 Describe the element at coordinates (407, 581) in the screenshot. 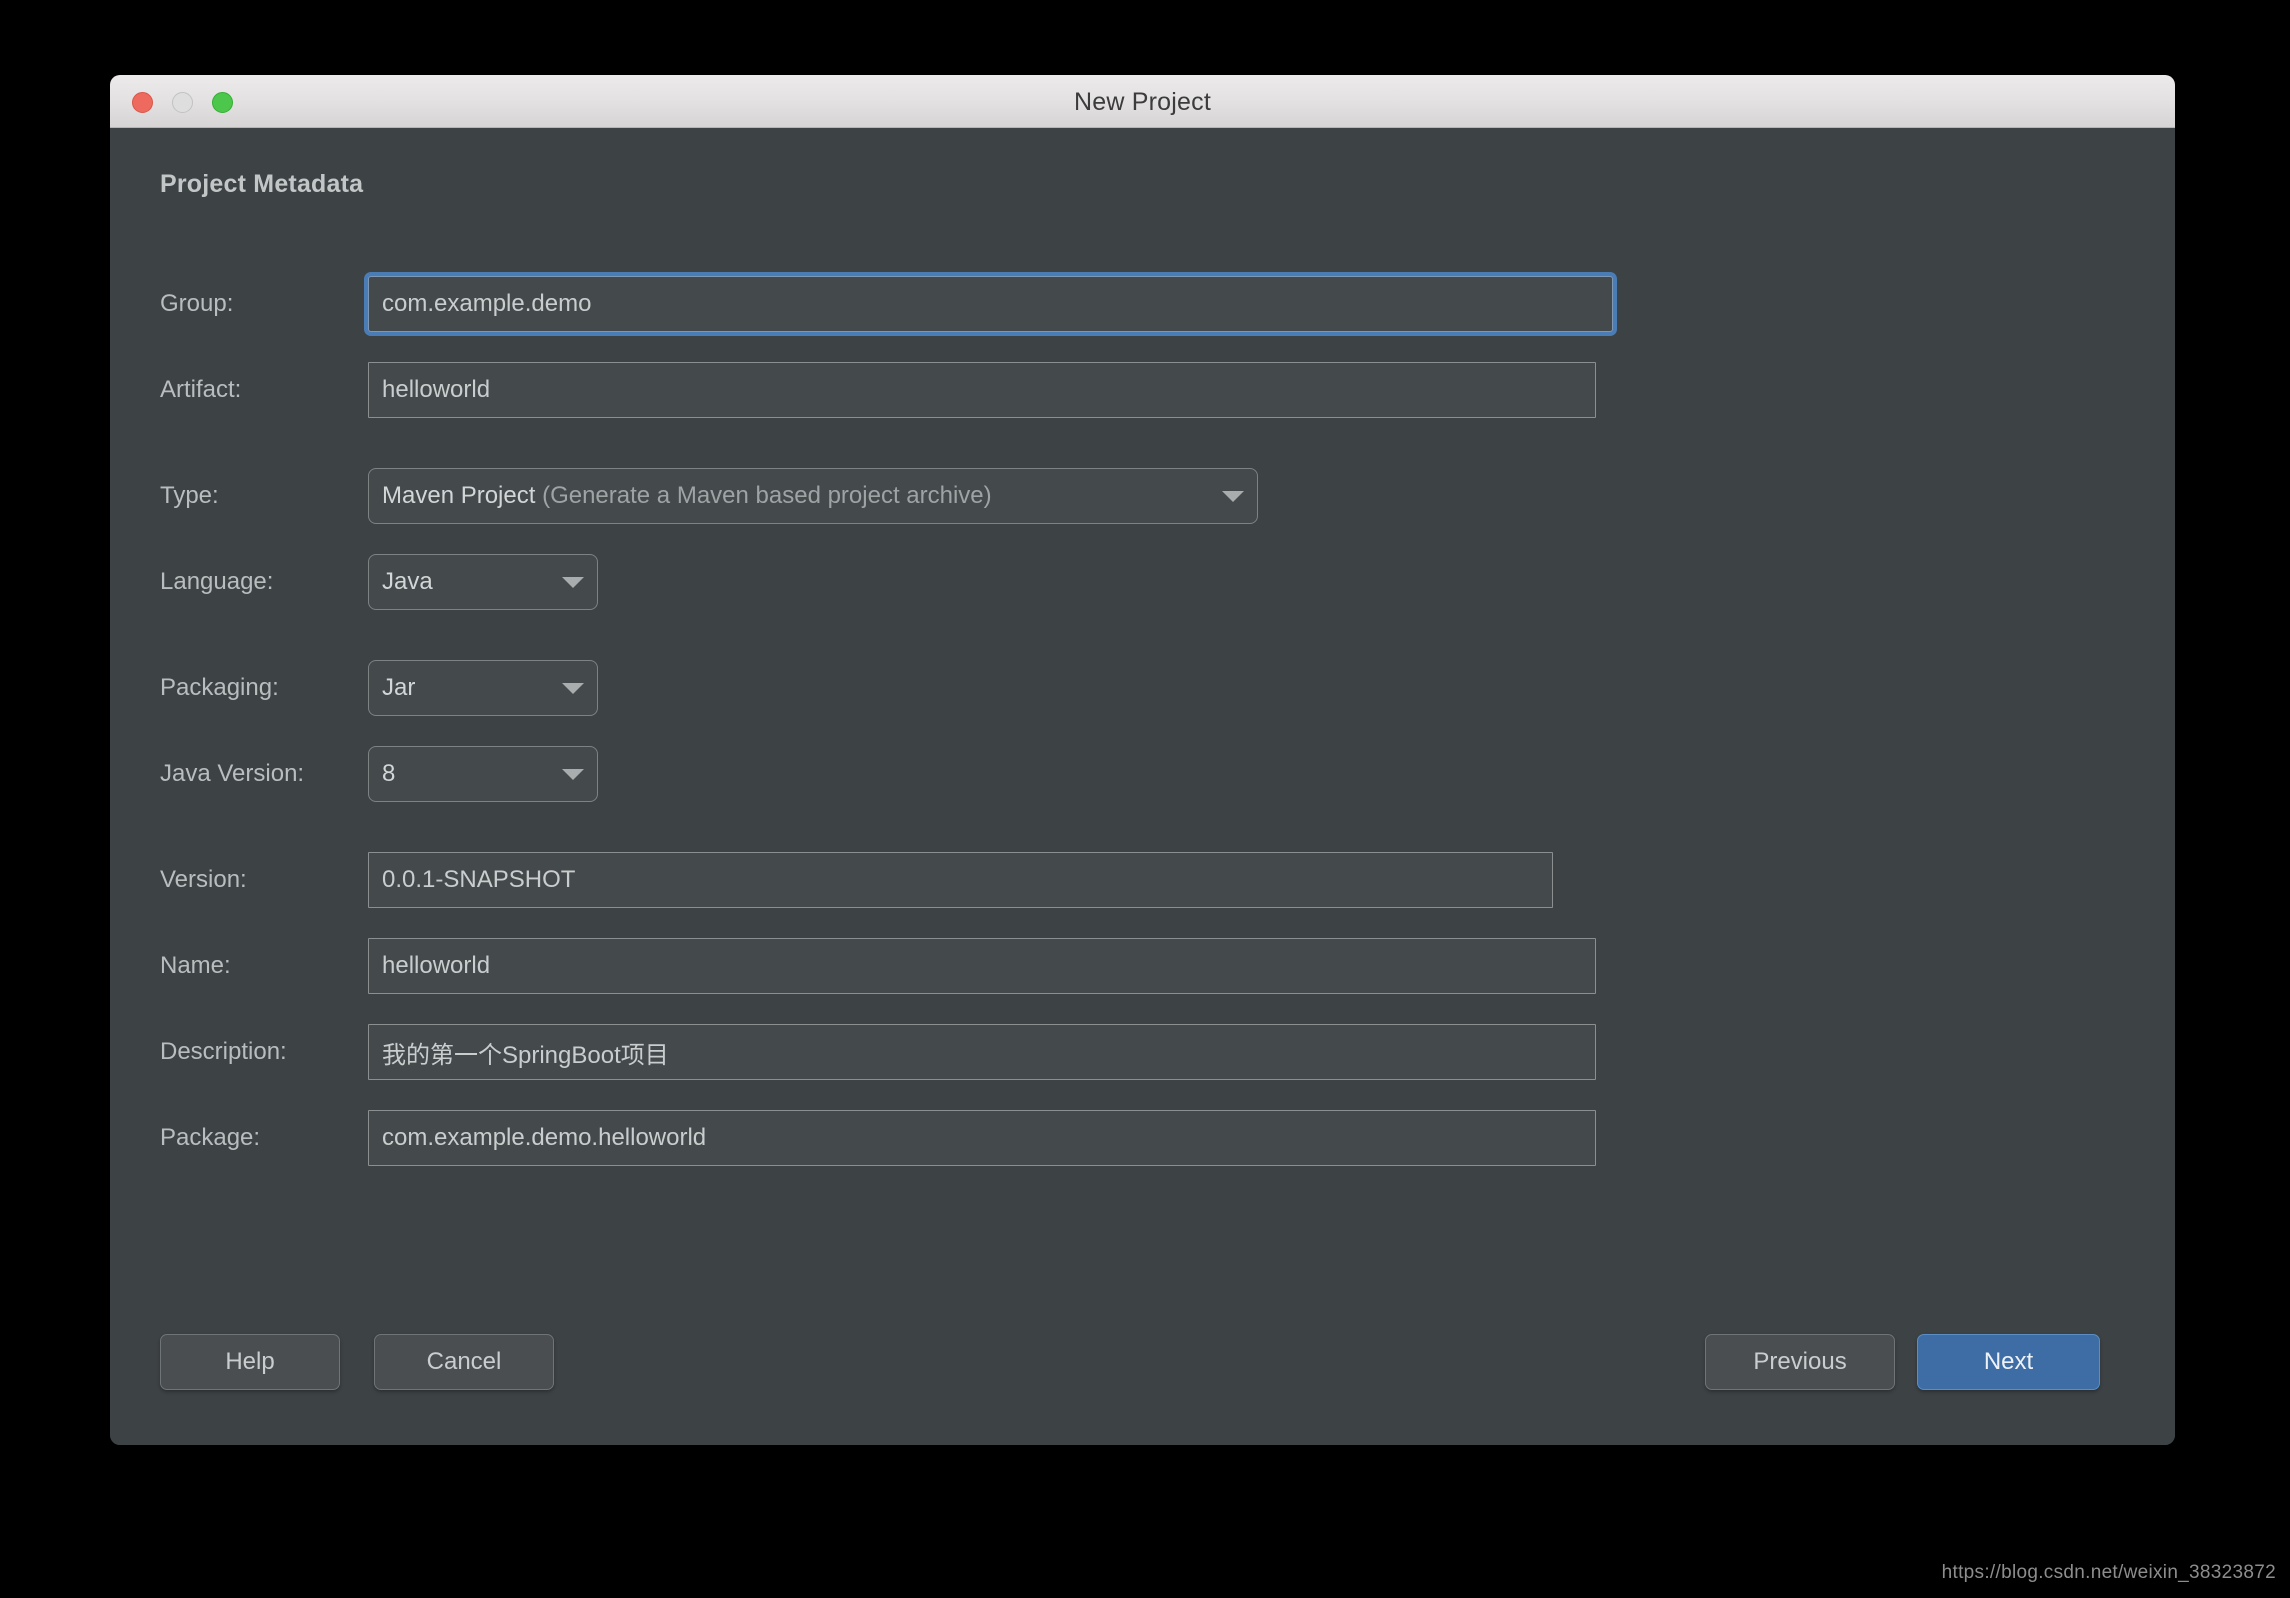

I see `language-select-value: Java` at that location.